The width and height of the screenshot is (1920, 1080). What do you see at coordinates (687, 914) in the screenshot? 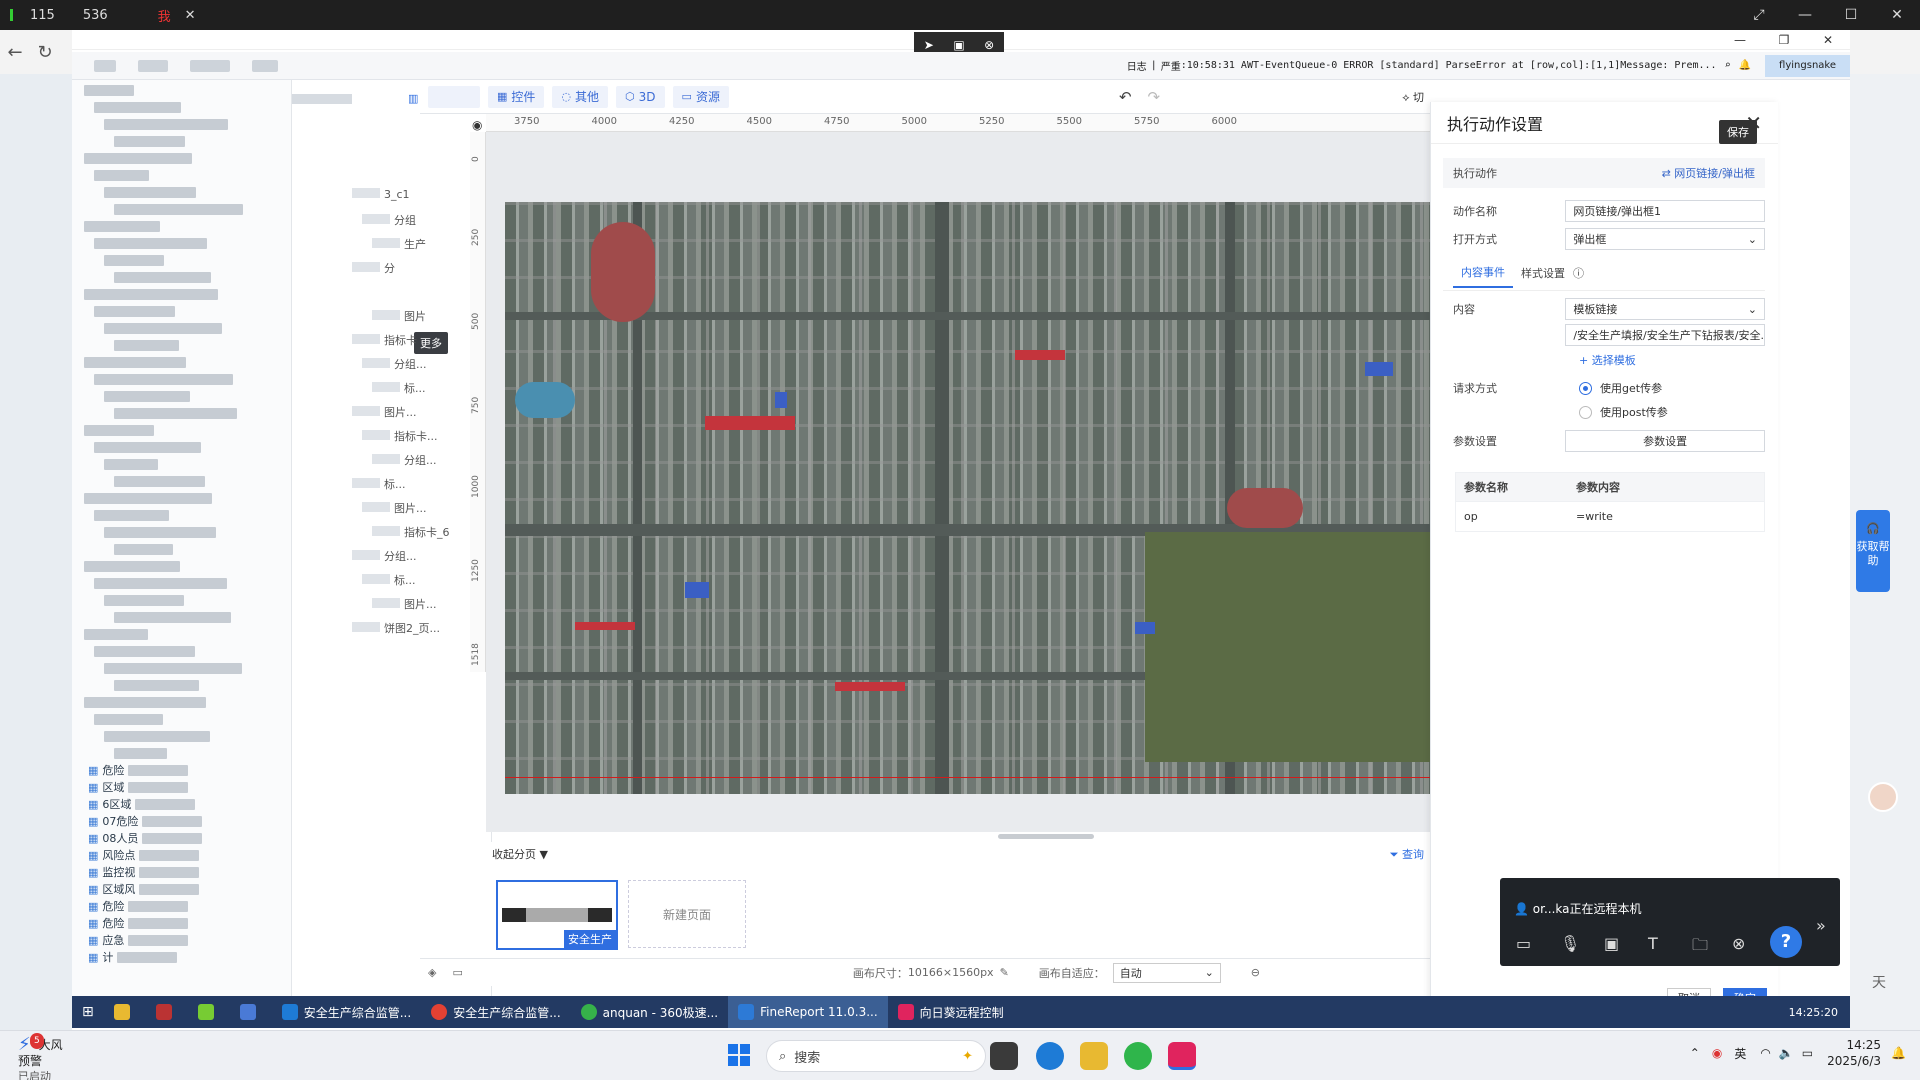
I see `new-page-button: 新建页面` at bounding box center [687, 914].